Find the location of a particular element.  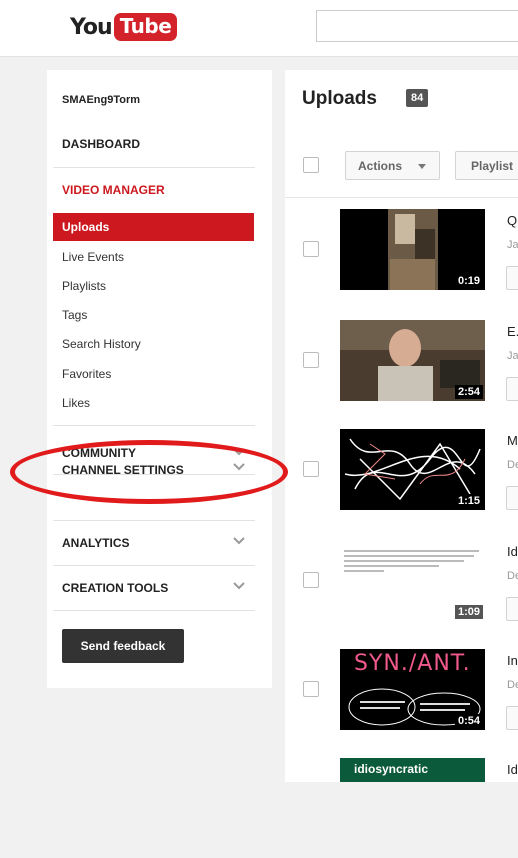

sidebar-item-playlists: Playlists is located at coordinates (84, 286).